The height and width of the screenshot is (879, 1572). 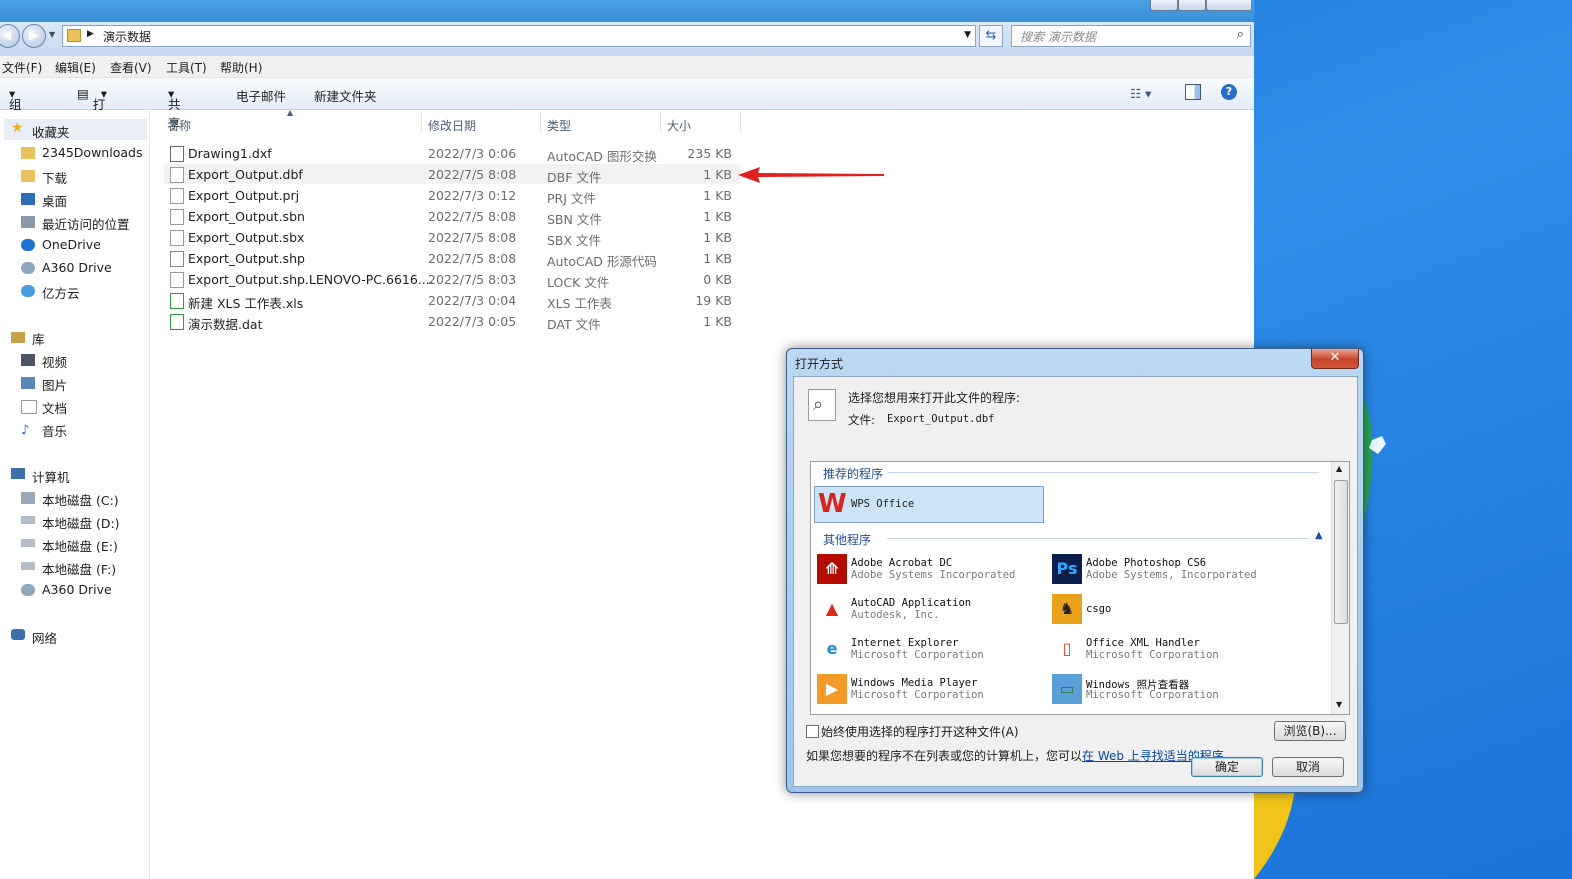 I want to click on favorites-header-bg, so click(x=75, y=129).